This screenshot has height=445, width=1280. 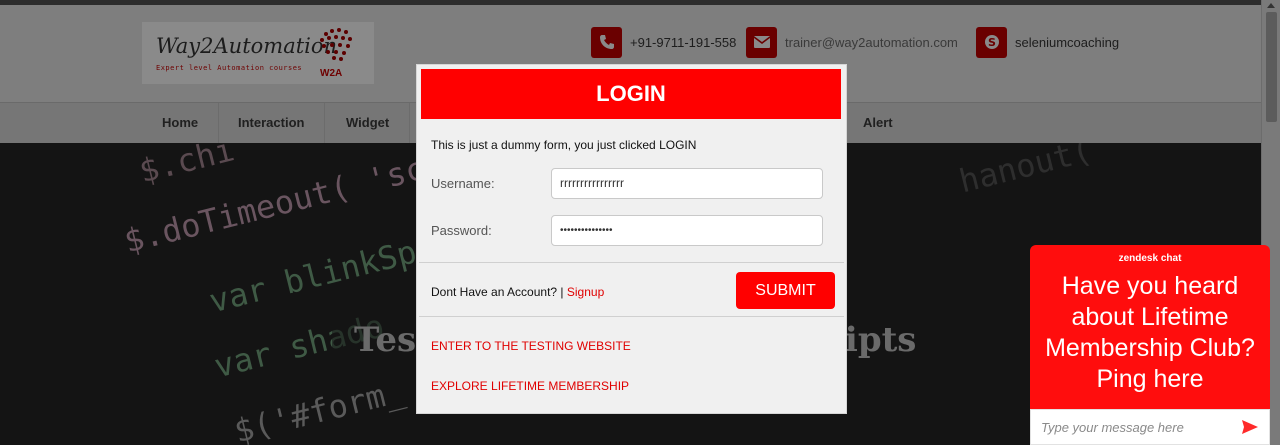 What do you see at coordinates (683, 42) in the screenshot?
I see `phone-number: +91-9711-191-558` at bounding box center [683, 42].